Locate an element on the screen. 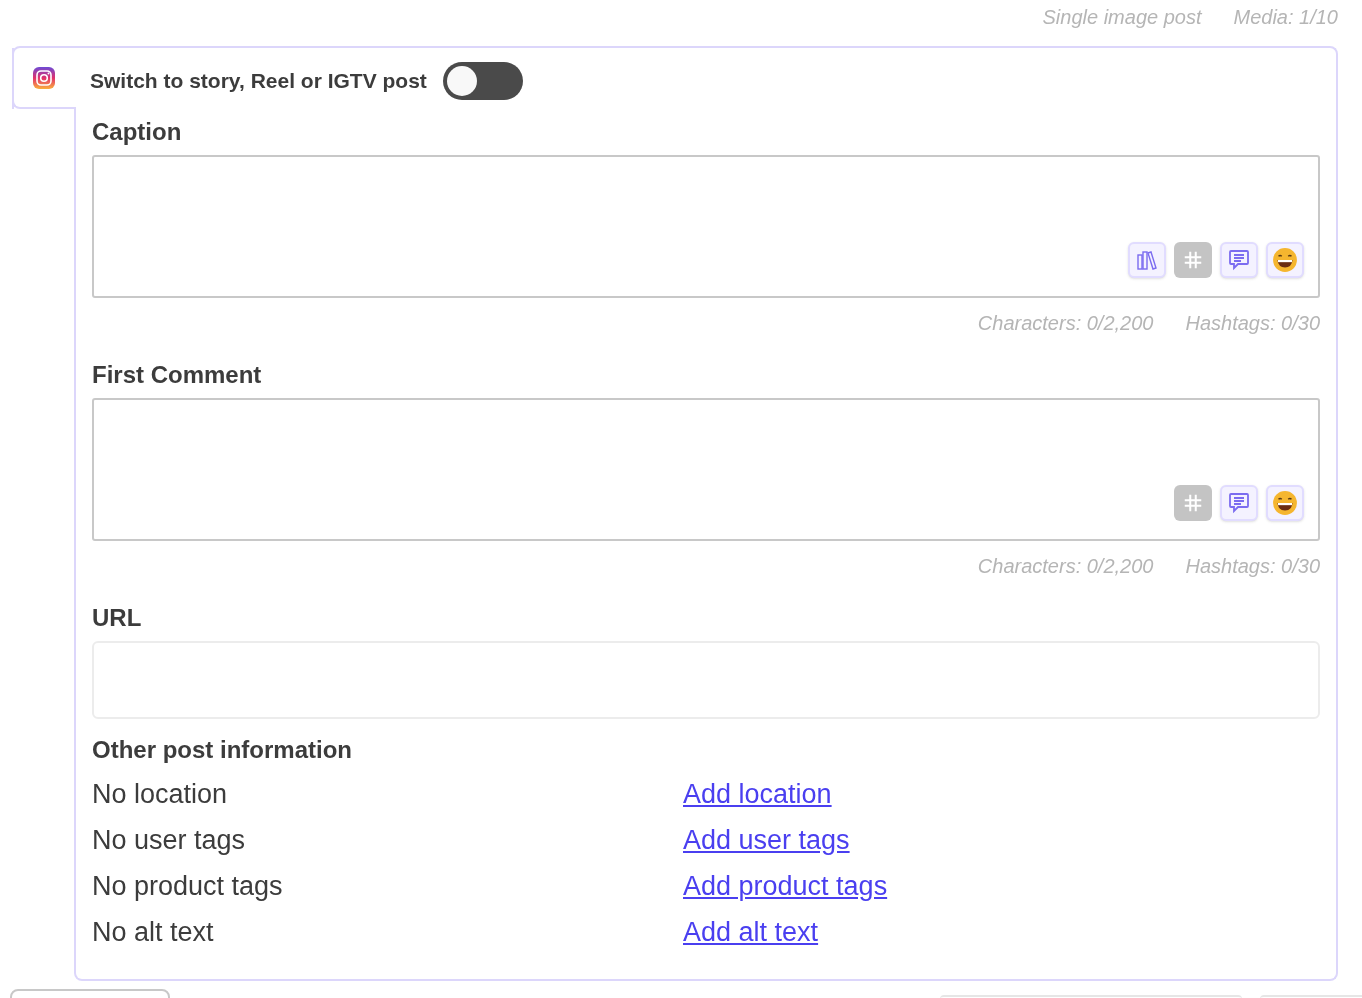 The height and width of the screenshot is (998, 1362). info-status: No alt text is located at coordinates (153, 932).